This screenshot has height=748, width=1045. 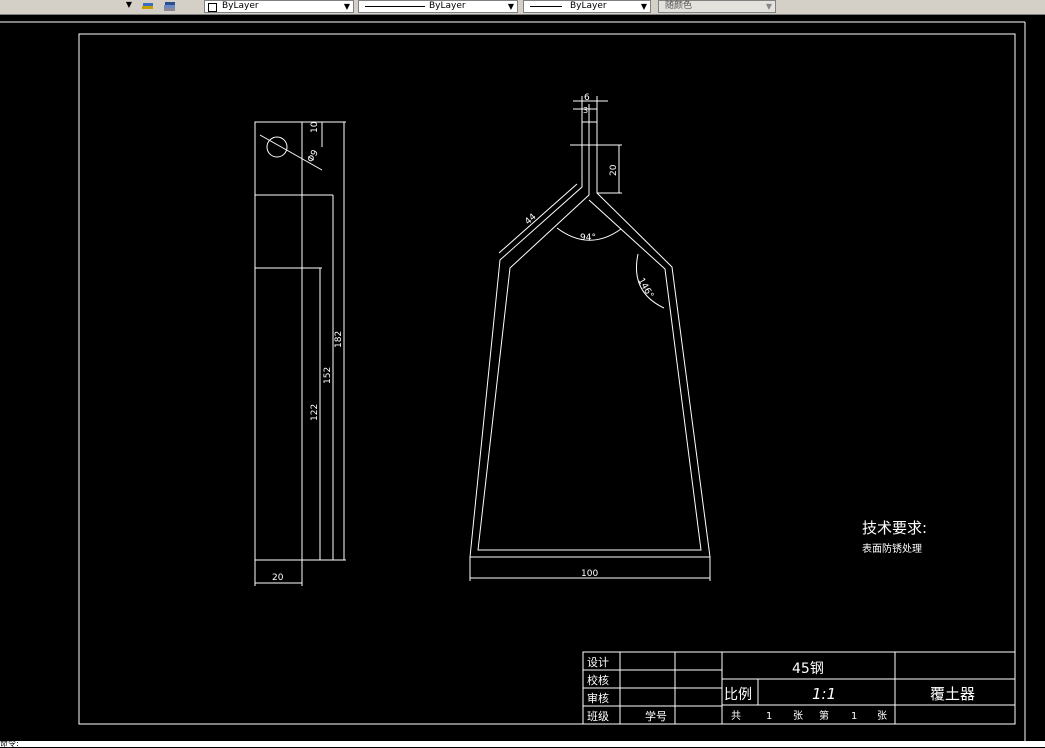 What do you see at coordinates (148, 6) in the screenshot?
I see `layer-previous-icon` at bounding box center [148, 6].